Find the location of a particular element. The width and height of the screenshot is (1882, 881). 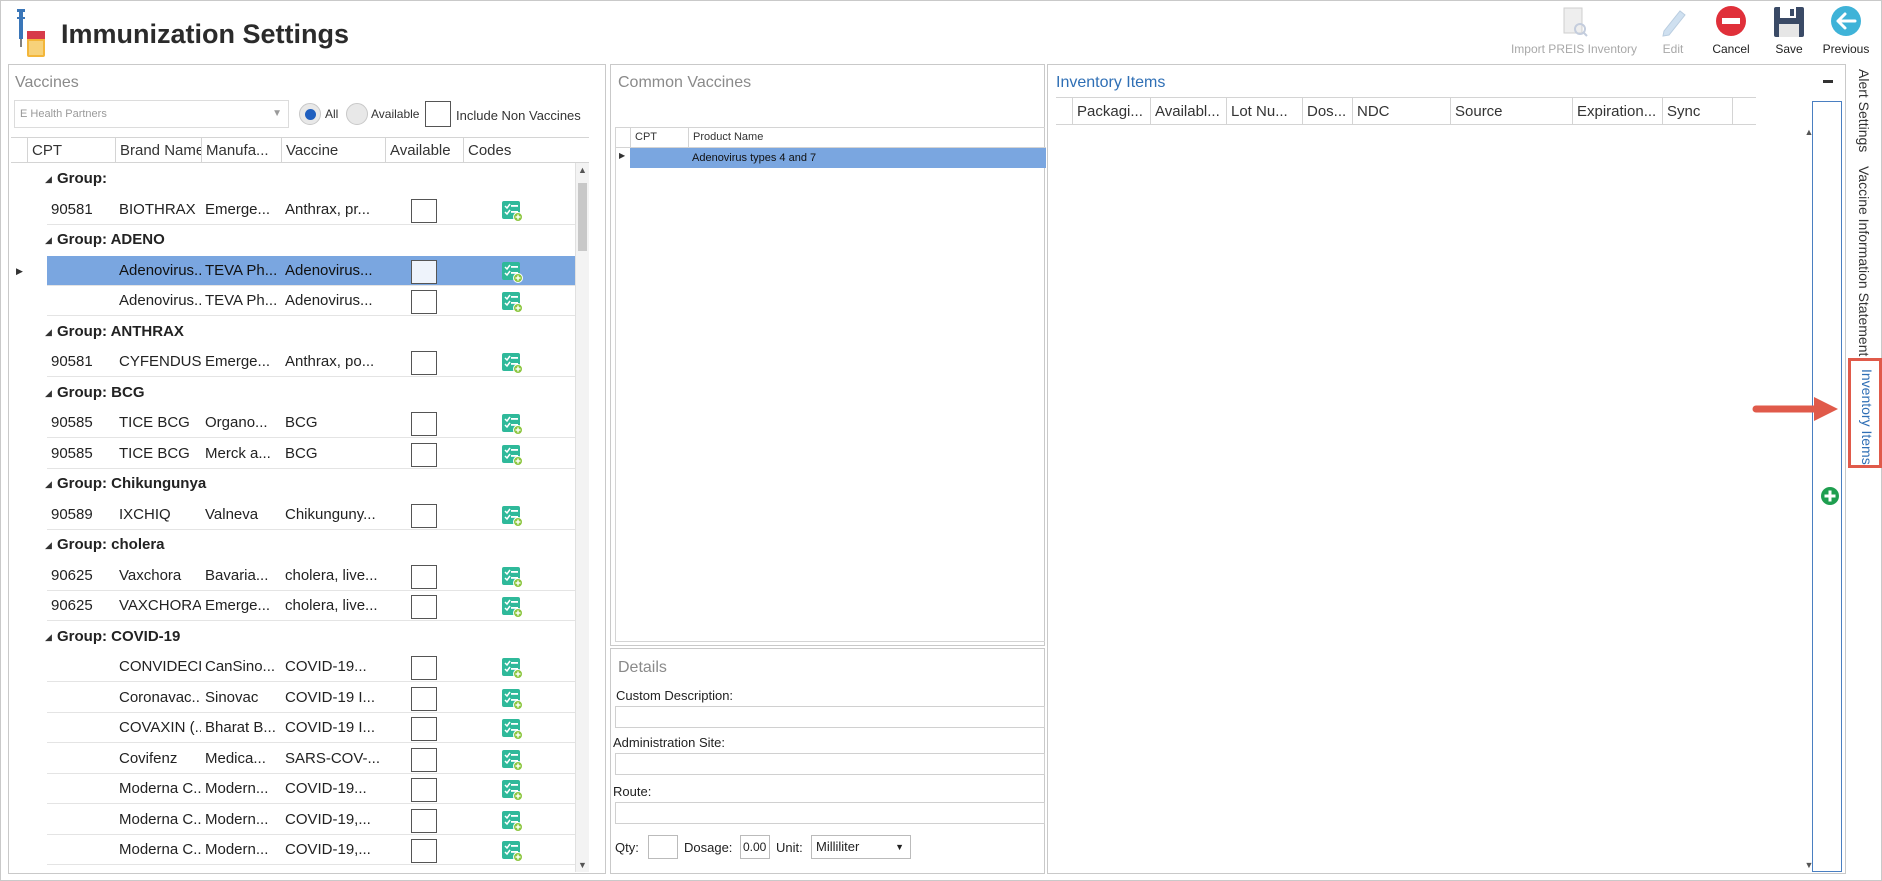

dosage-input: 0.00 is located at coordinates (755, 847).